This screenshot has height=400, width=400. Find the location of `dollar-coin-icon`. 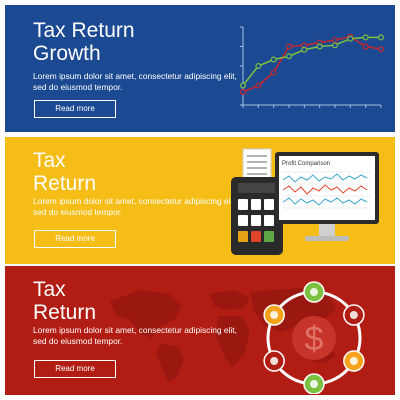

dollar-coin-icon is located at coordinates (354, 361).